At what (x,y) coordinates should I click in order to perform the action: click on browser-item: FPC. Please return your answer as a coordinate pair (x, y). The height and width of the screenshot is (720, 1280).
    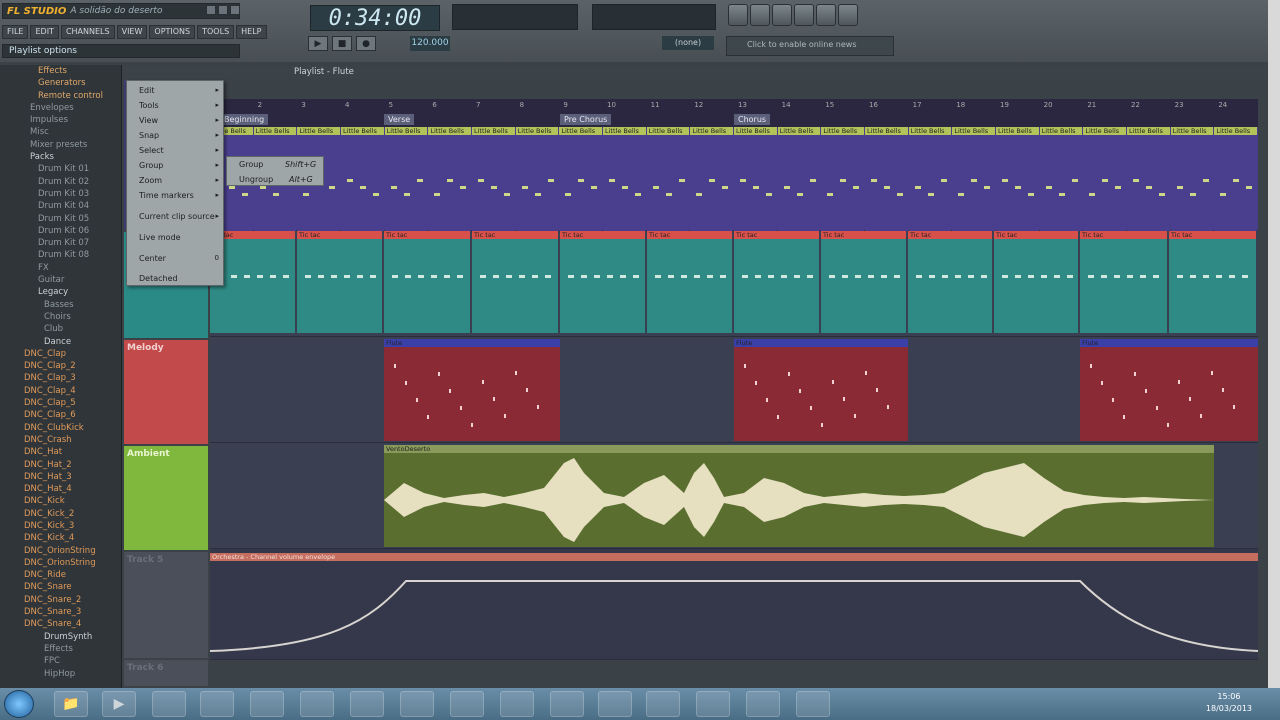
    Looking at the image, I should click on (60, 661).